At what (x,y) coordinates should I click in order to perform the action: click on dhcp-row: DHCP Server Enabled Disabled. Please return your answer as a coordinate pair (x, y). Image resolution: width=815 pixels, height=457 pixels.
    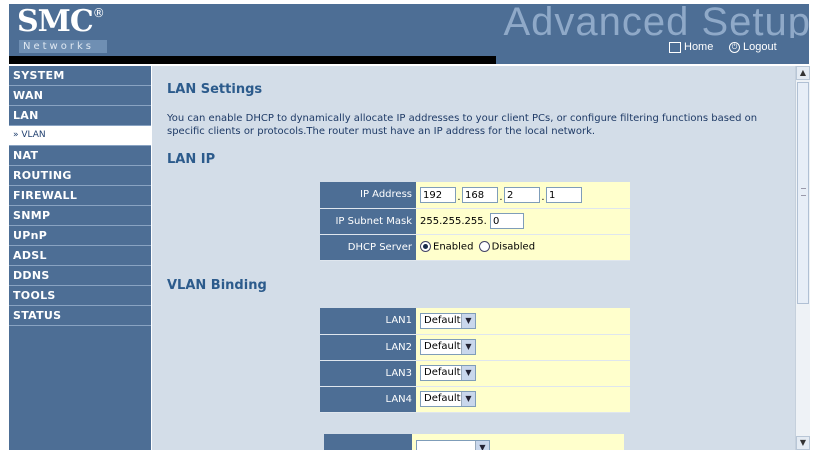
    Looking at the image, I should click on (475, 247).